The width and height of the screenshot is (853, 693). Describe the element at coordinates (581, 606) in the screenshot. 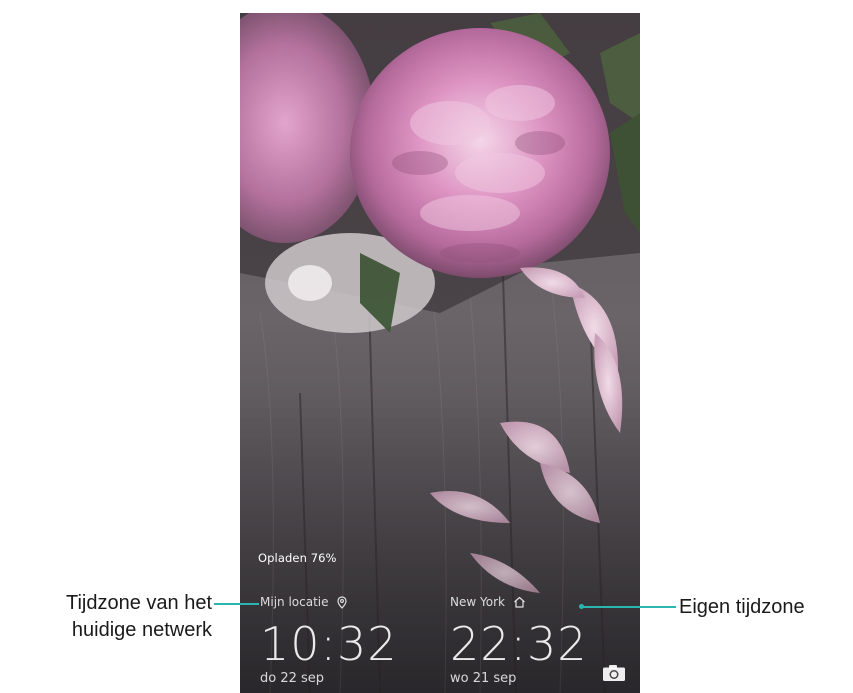

I see `callout-right-leader-dot` at that location.